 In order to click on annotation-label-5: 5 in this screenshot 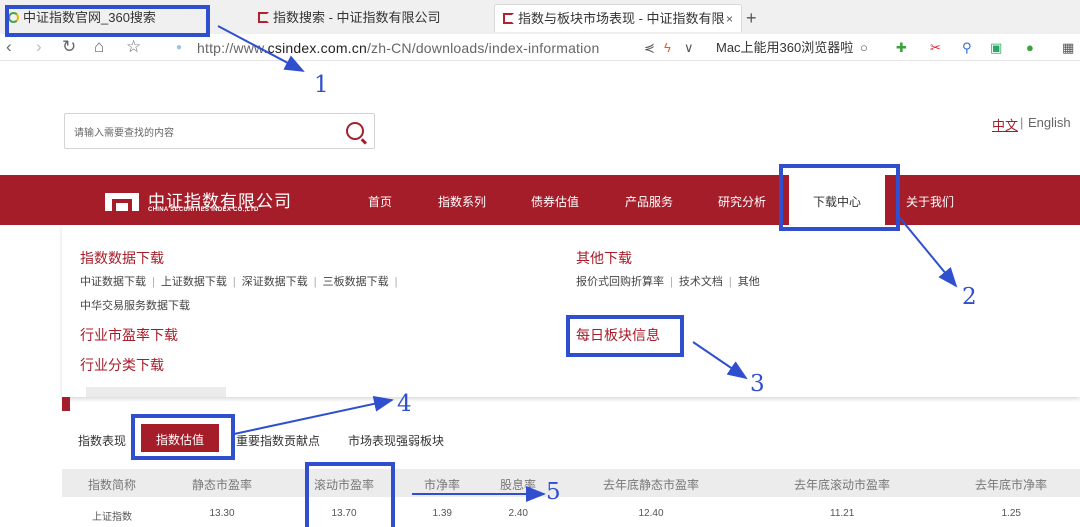, I will do `click(553, 492)`.